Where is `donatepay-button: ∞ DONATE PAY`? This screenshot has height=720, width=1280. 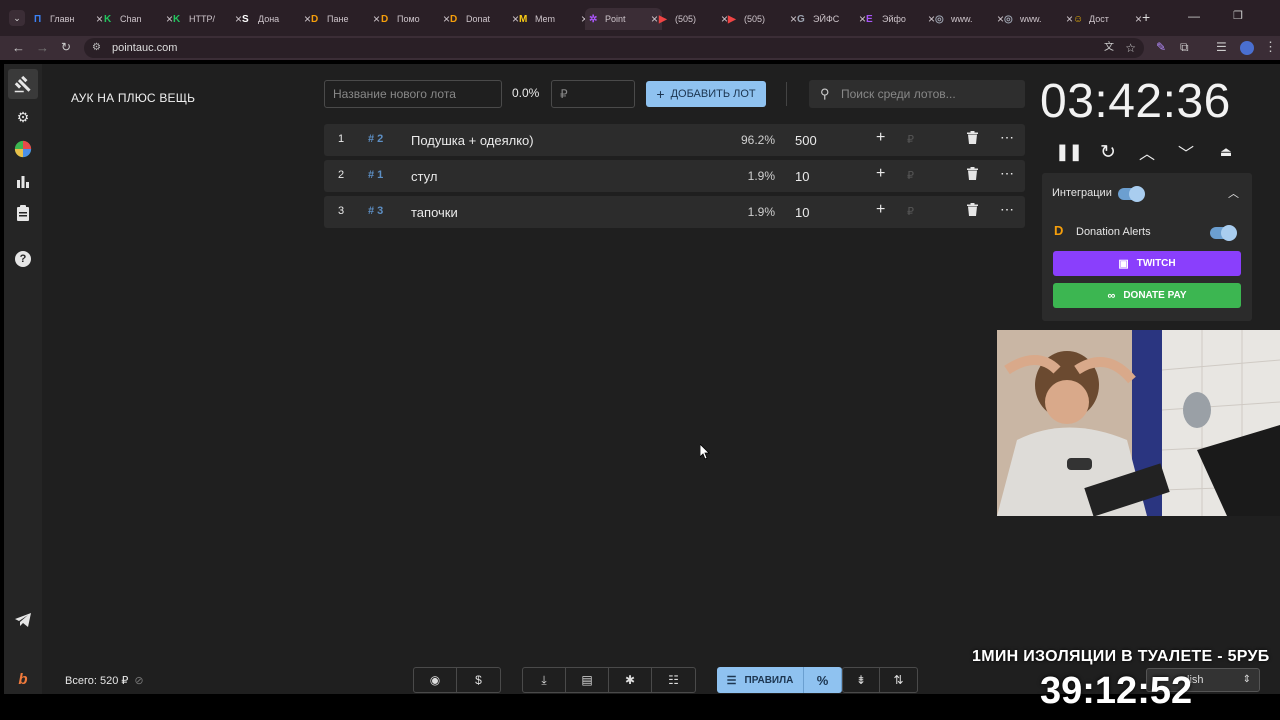 donatepay-button: ∞ DONATE PAY is located at coordinates (1147, 295).